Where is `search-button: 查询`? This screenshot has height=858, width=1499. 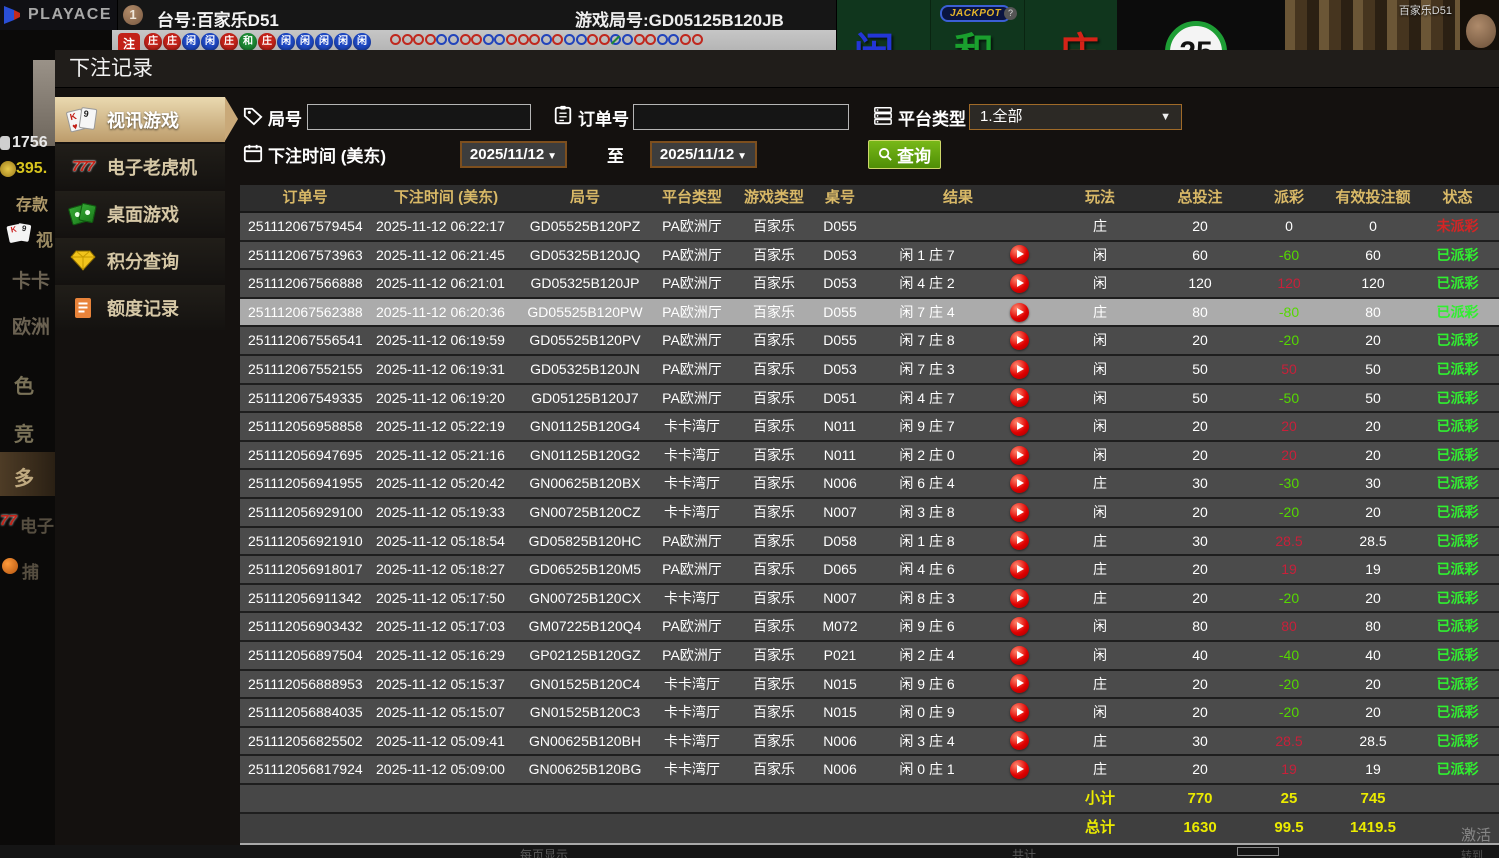 search-button: 查询 is located at coordinates (904, 154).